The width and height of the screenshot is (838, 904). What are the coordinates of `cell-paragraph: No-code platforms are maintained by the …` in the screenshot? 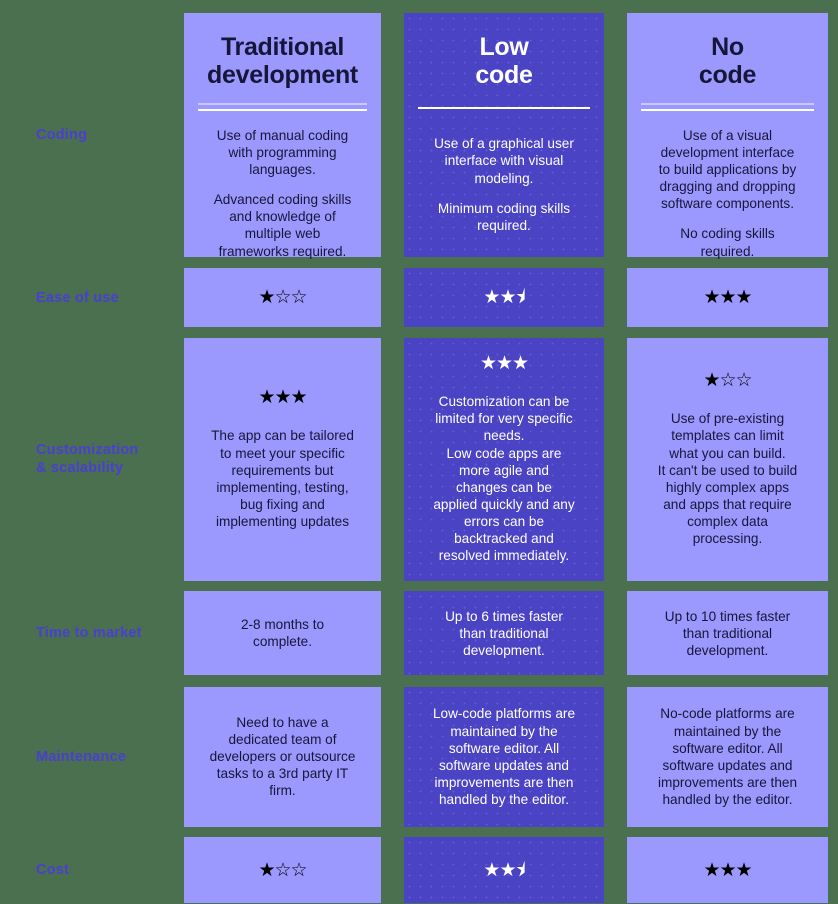 It's located at (727, 756).